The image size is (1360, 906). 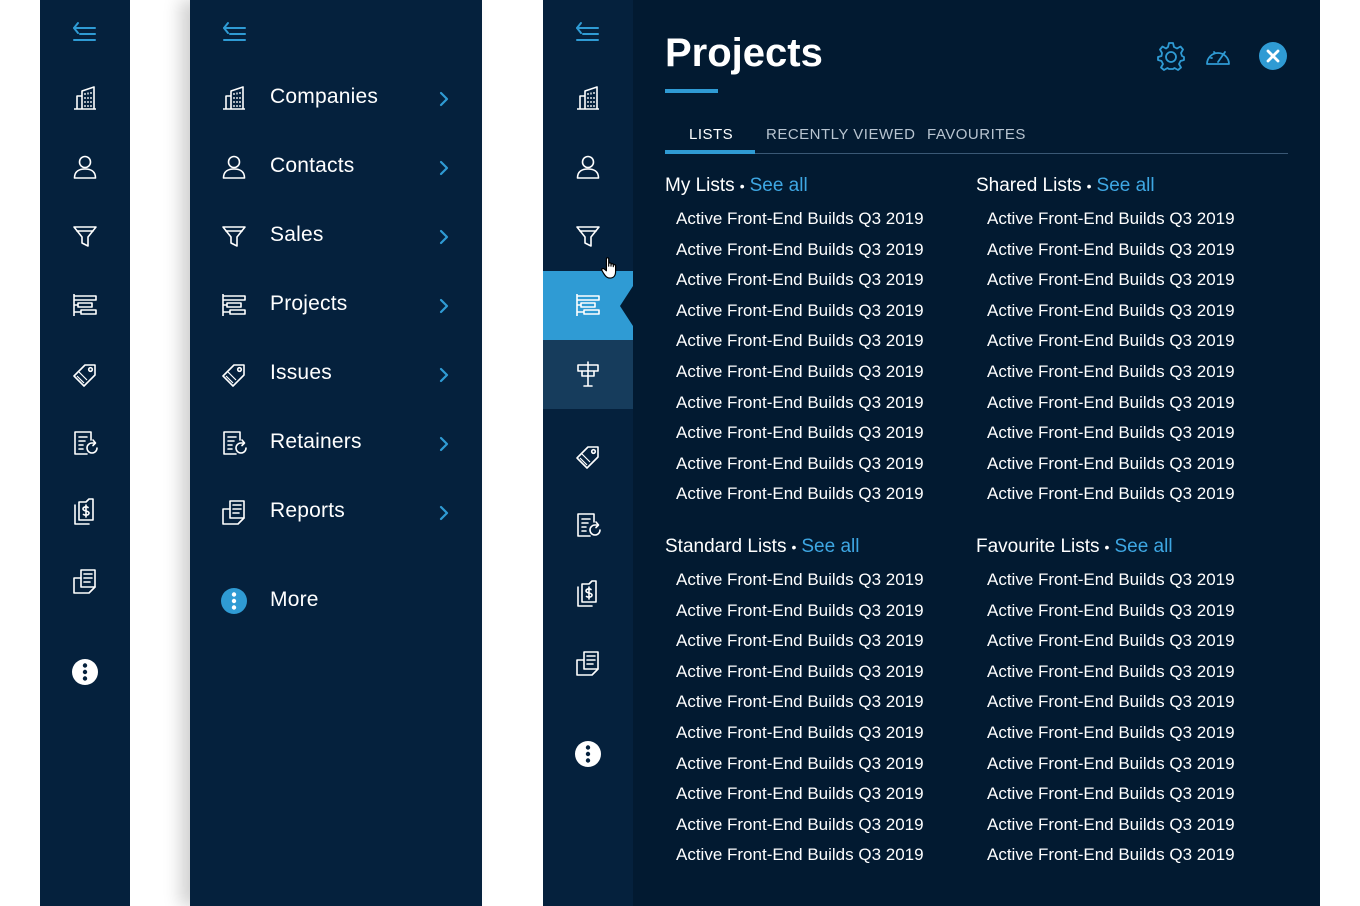 I want to click on active-item-pointer, so click(x=626, y=306).